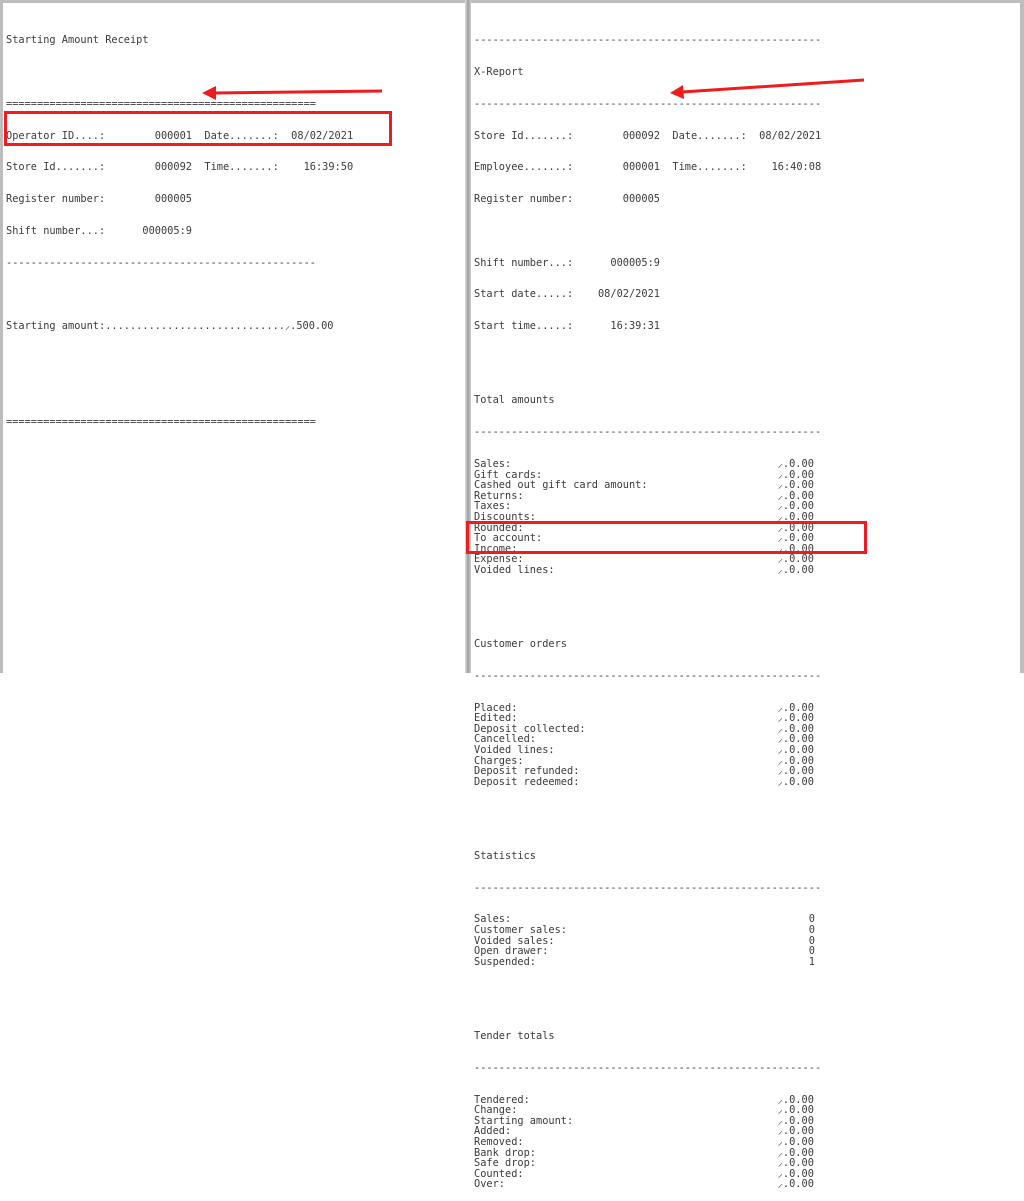 Image resolution: width=1024 pixels, height=1201 pixels. I want to click on customer-orders-row: Voided lines: ⸝.0.00, so click(644, 749).